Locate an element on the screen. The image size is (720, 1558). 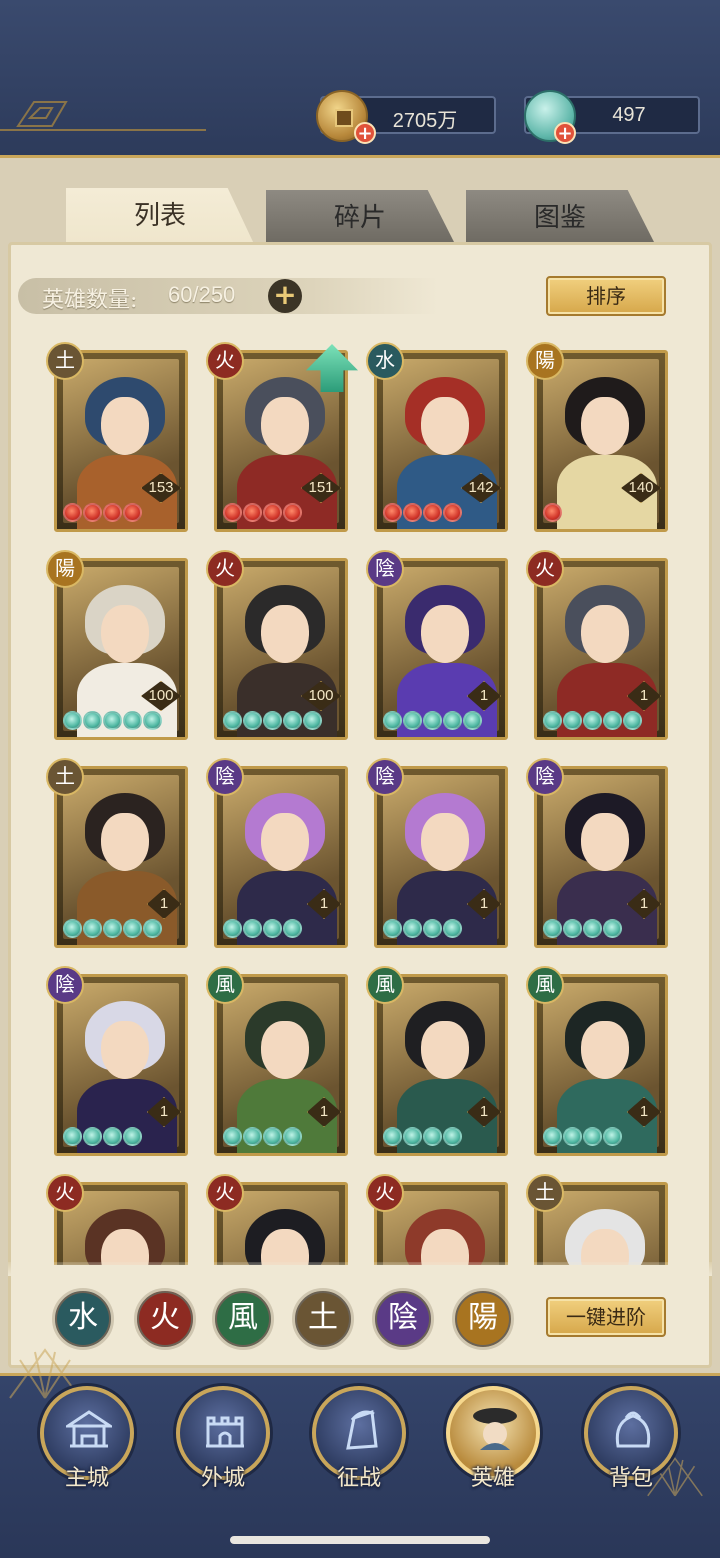
tab-list: 列表 is located at coordinates (160, 216).